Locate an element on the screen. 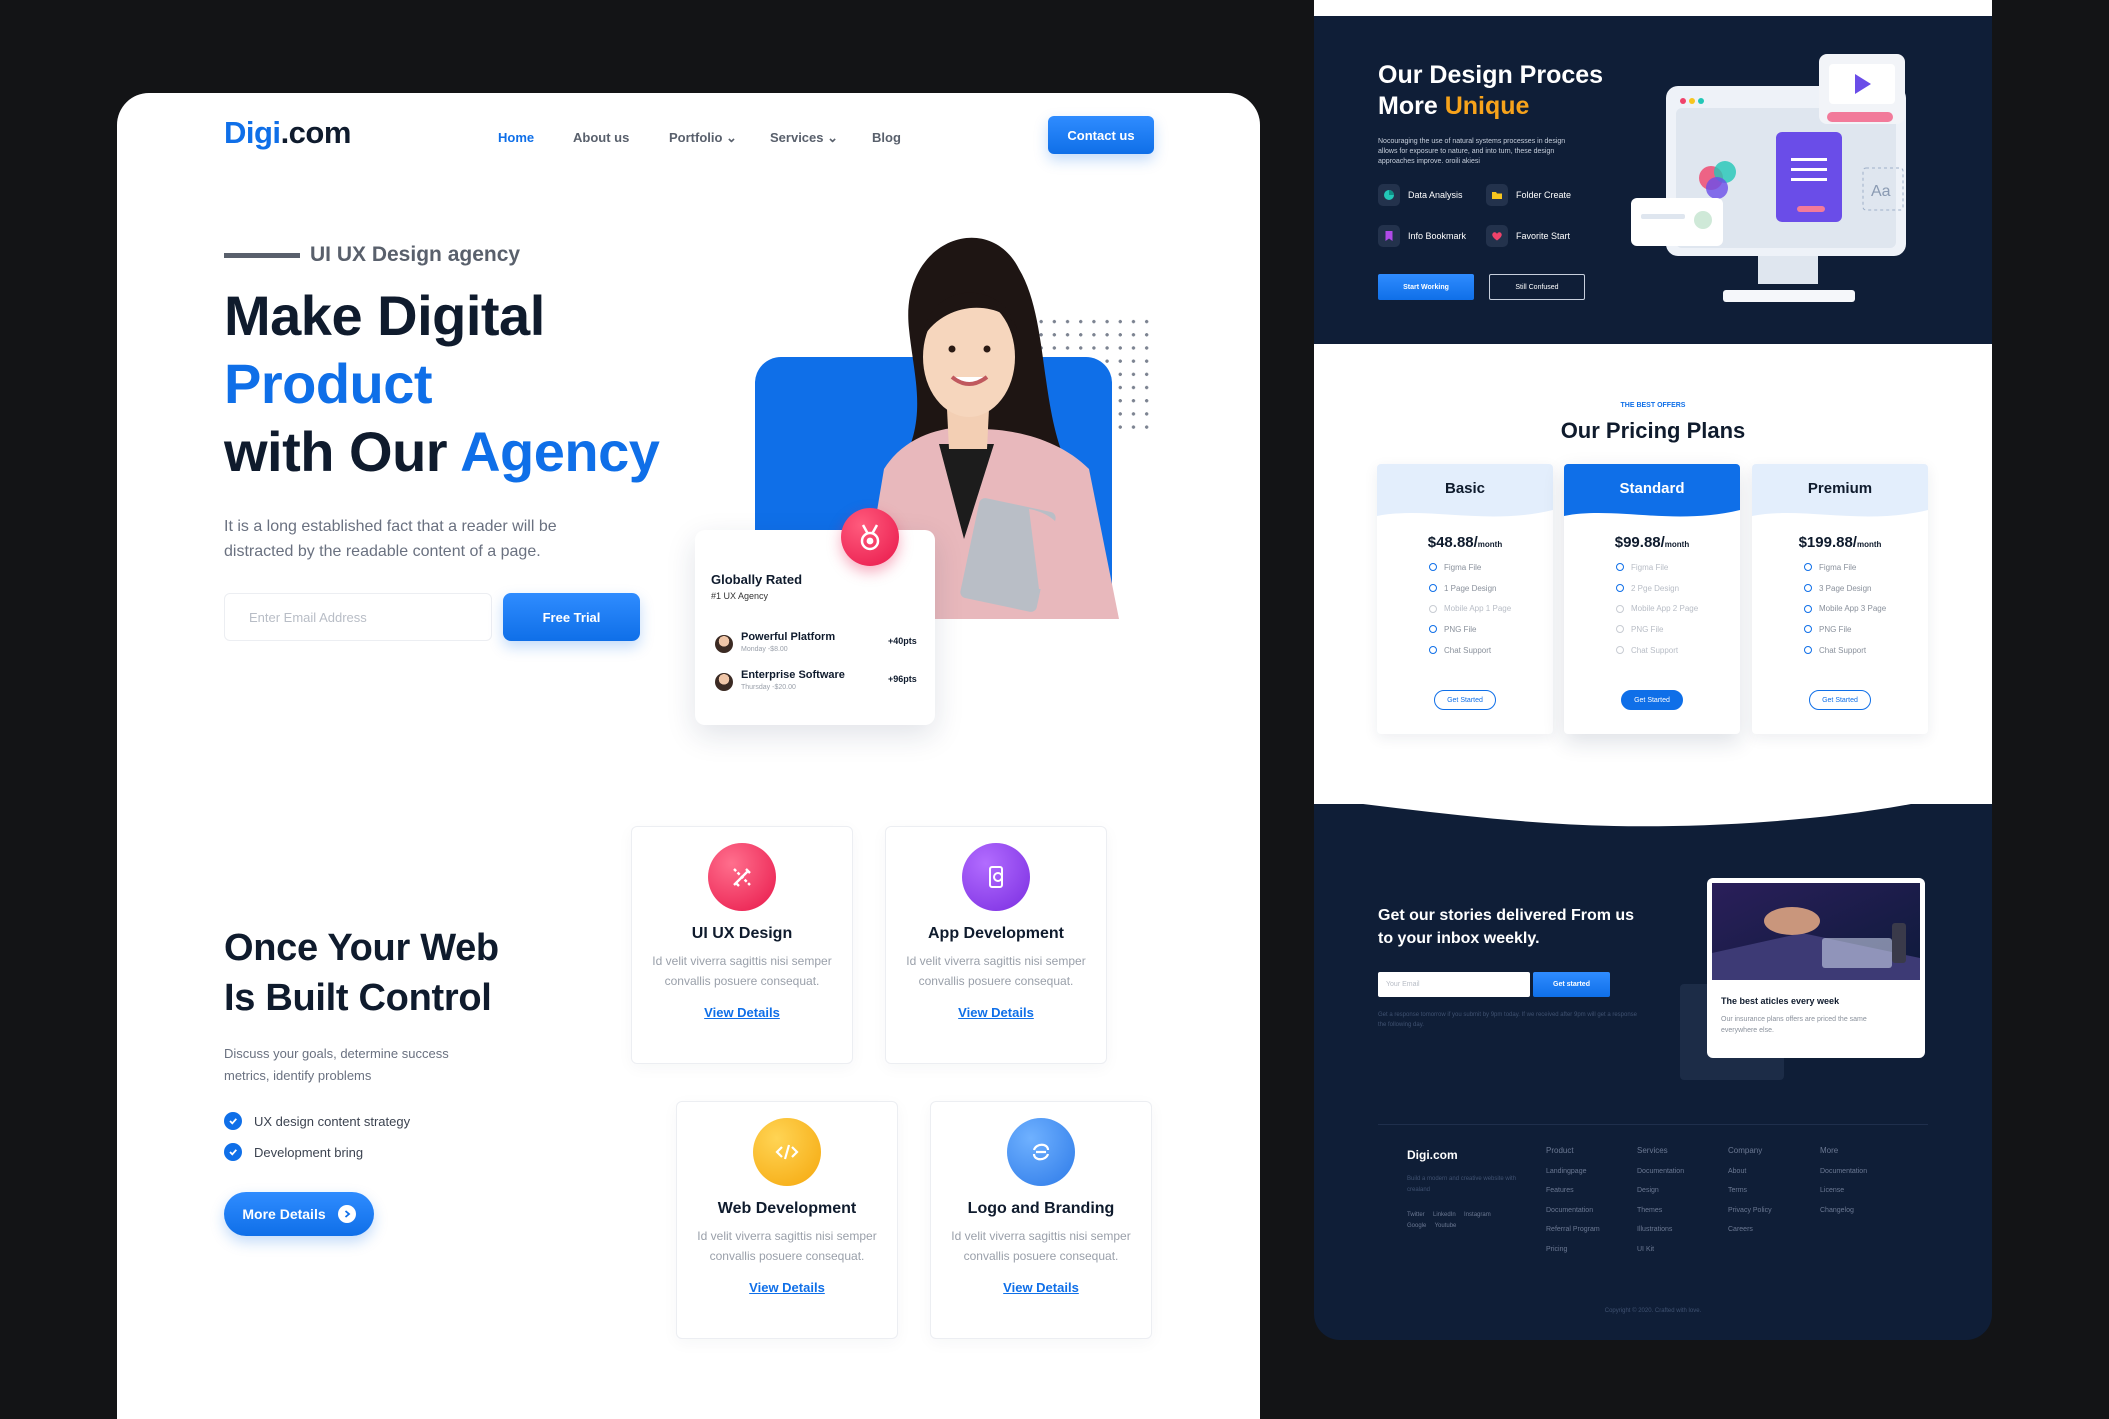 Image resolution: width=2109 pixels, height=1419 pixels. logo: Digi.com is located at coordinates (287, 133).